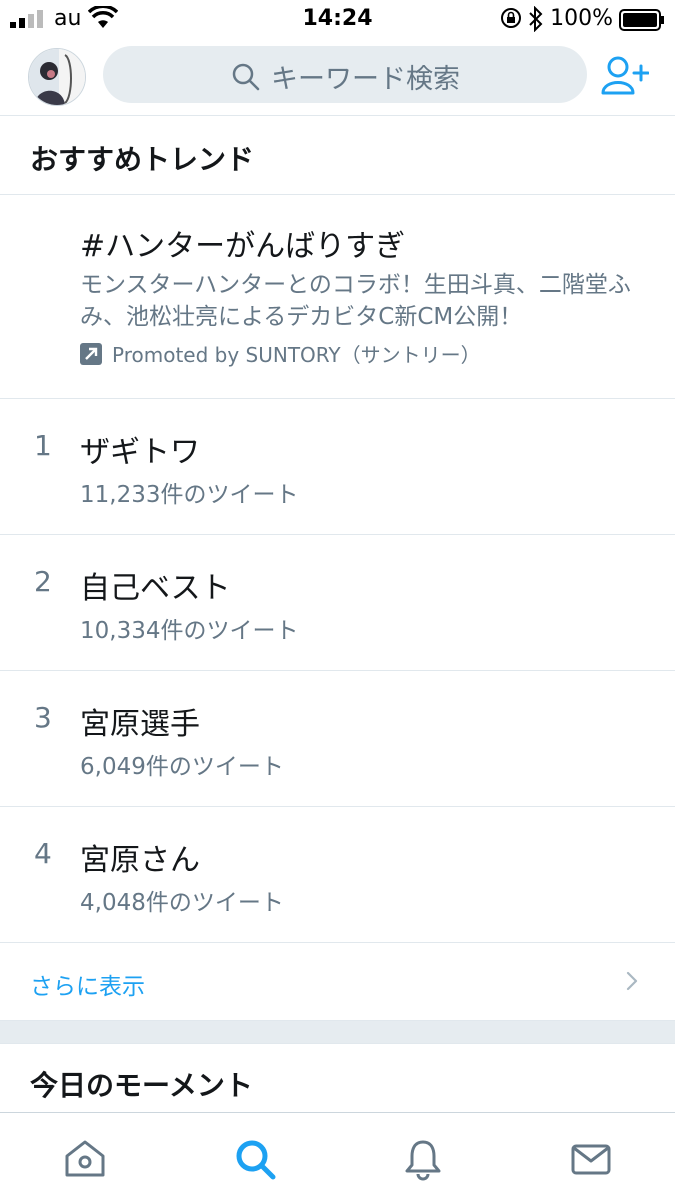 This screenshot has width=675, height=1201. Describe the element at coordinates (591, 1159) in the screenshot. I see `messages-icon` at that location.